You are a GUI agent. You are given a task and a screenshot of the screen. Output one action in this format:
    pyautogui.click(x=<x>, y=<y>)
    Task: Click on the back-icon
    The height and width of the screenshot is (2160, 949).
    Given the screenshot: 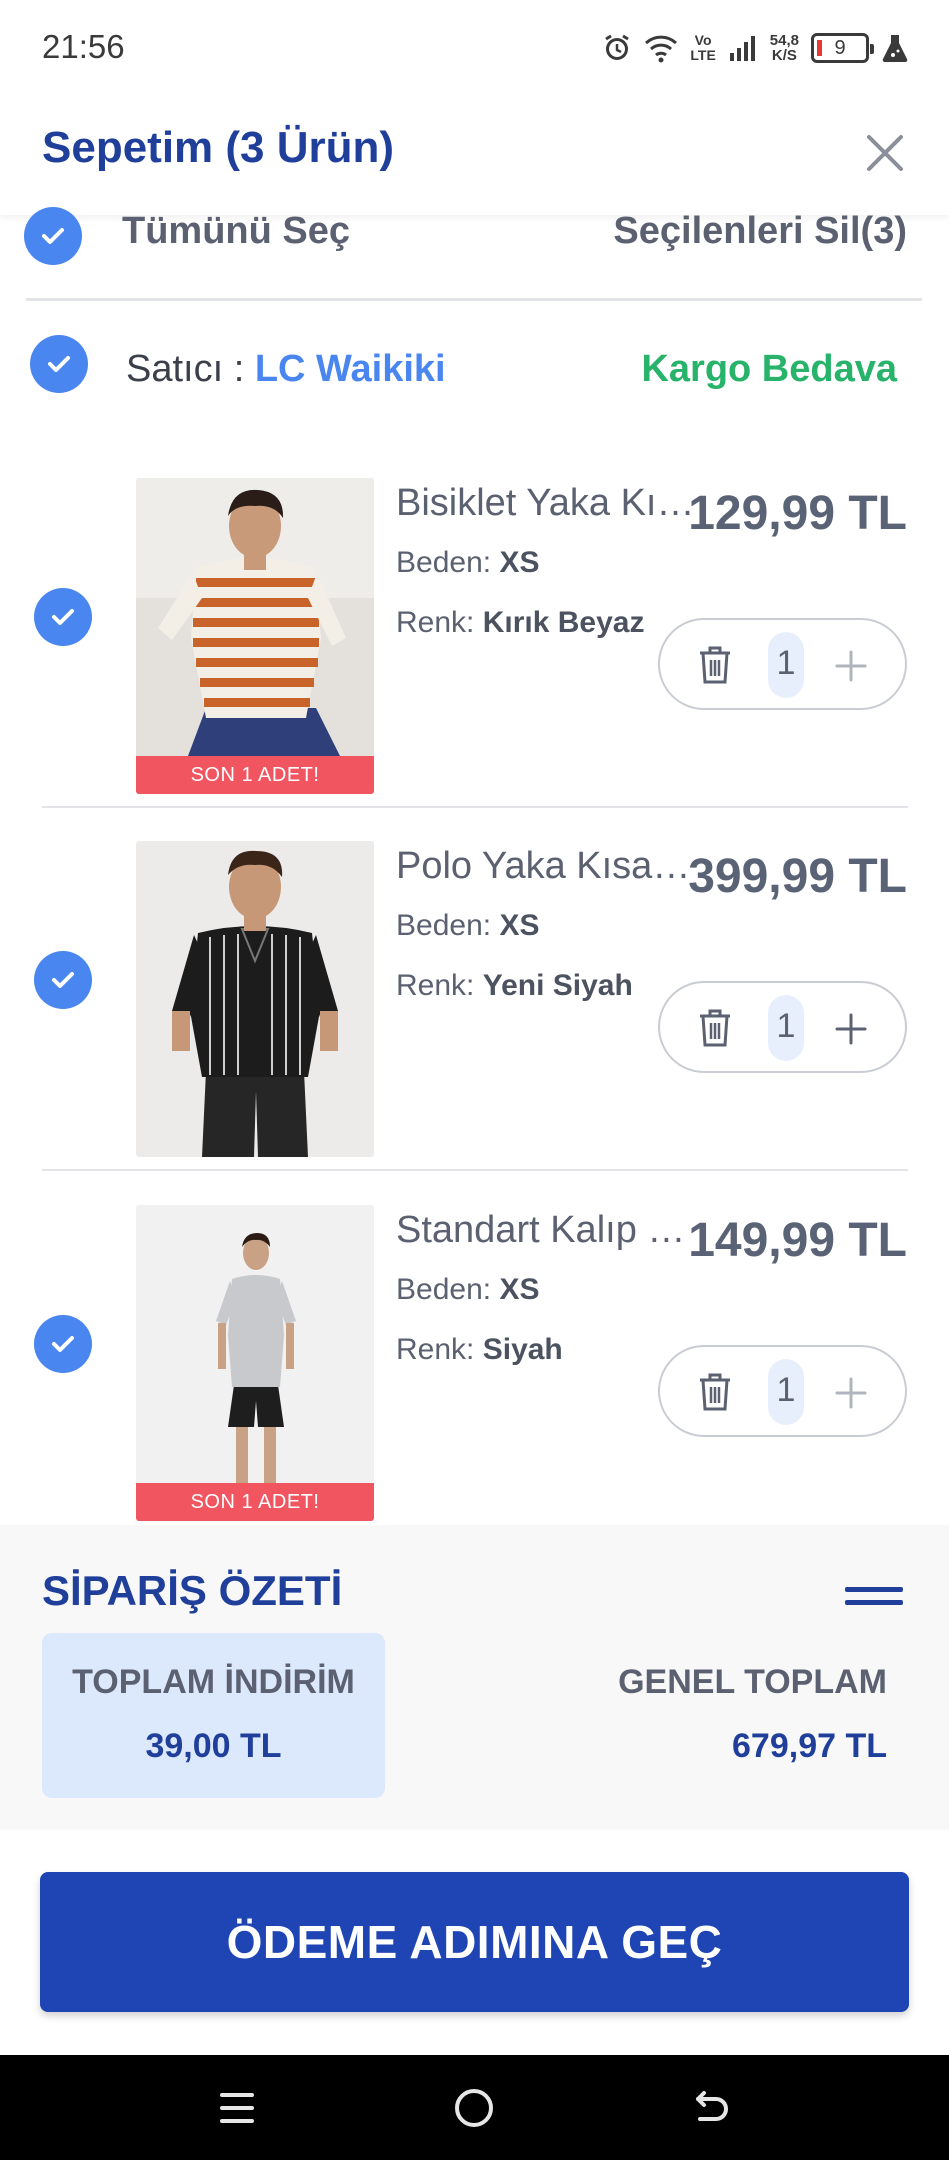 What is the action you would take?
    pyautogui.click(x=711, y=2108)
    